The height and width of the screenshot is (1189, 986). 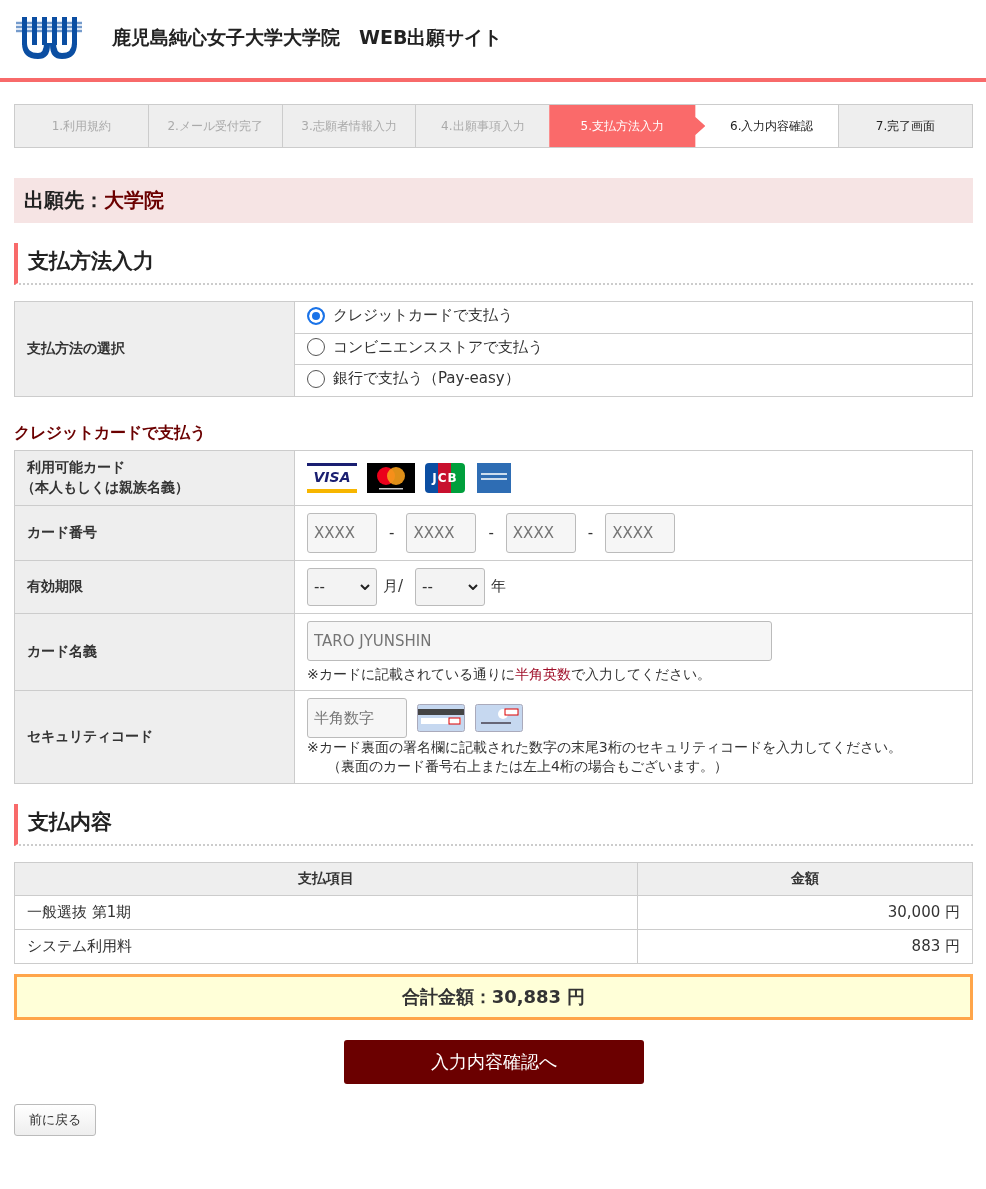 I want to click on section-heading: 支払内容, so click(x=493, y=825).